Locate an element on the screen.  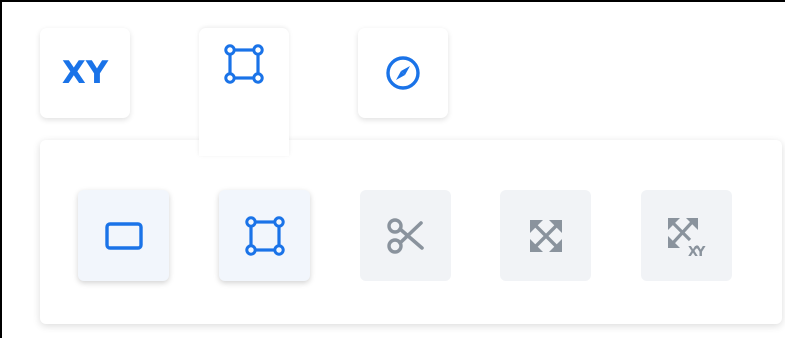
expand-arrows-xy-icon: X Y is located at coordinates (687, 236).